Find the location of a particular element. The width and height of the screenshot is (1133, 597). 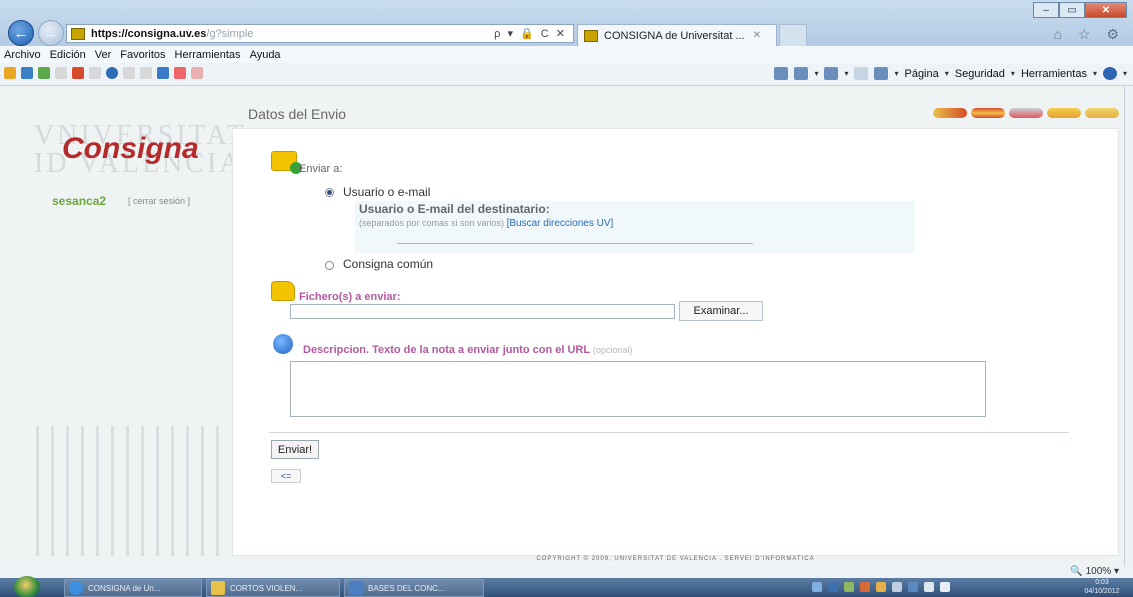

logout-link: [ cerrar sesión ] is located at coordinates (159, 201).